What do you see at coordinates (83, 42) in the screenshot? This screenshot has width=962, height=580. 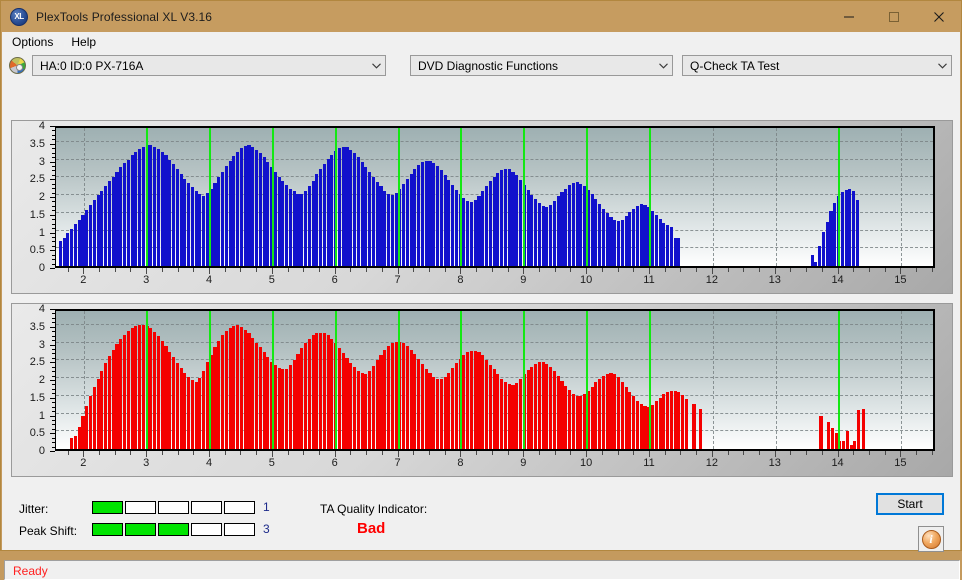 I see `menu-item-help: Help` at bounding box center [83, 42].